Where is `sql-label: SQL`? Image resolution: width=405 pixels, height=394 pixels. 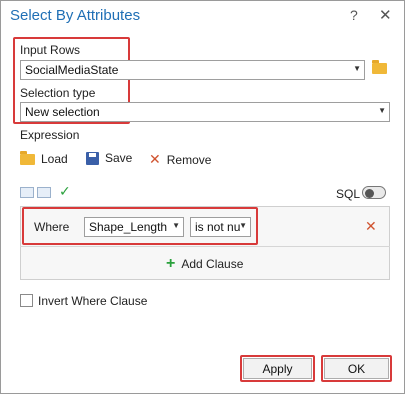
sql-label: SQL is located at coordinates (348, 194).